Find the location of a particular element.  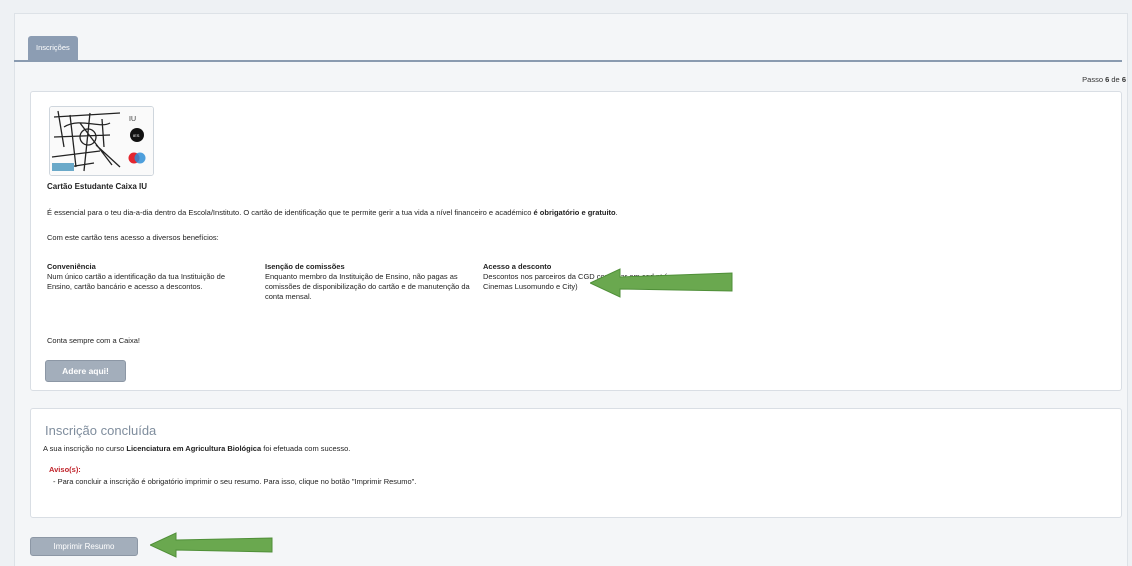

promo-title: Cartão Estudante Caixa IU is located at coordinates (97, 186).